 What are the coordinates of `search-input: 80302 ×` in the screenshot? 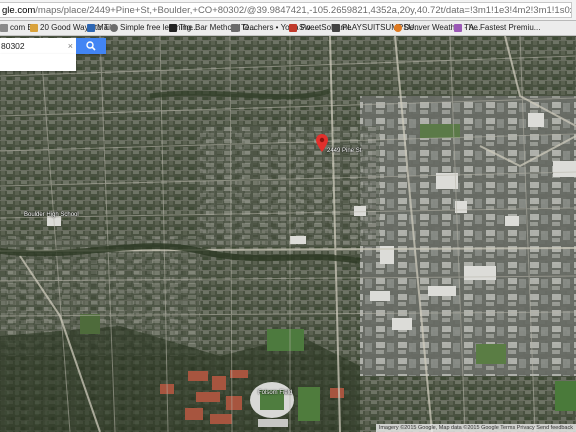 It's located at (38, 46).